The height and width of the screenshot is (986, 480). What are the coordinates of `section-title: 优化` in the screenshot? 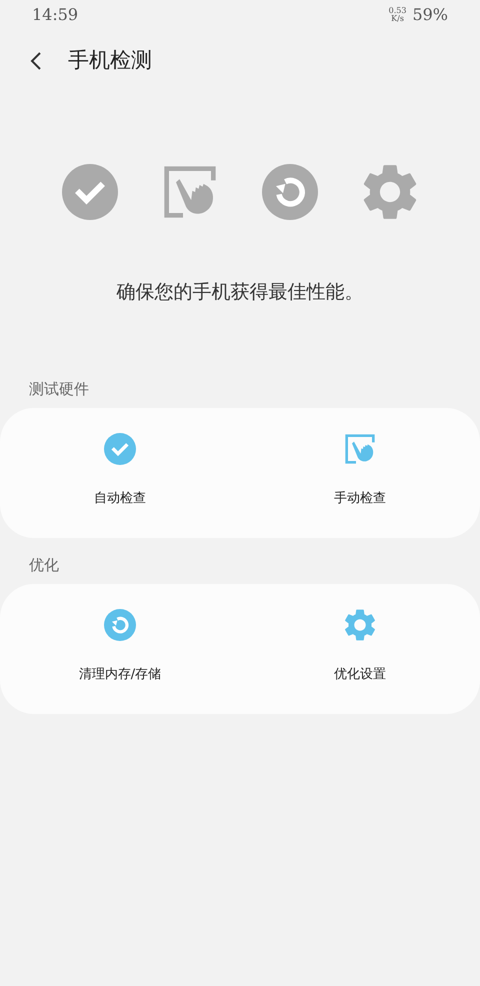 It's located at (44, 565).